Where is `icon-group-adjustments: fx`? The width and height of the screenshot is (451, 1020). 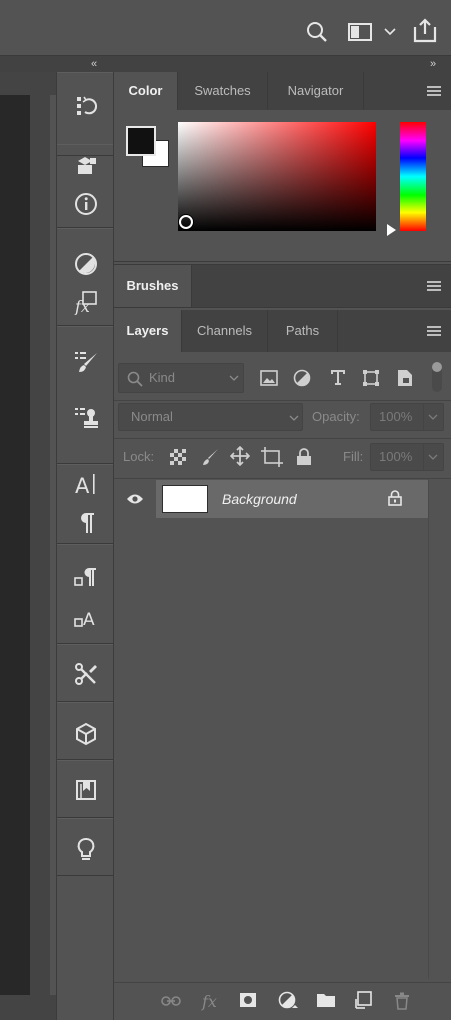 icon-group-adjustments: fx is located at coordinates (85, 277).